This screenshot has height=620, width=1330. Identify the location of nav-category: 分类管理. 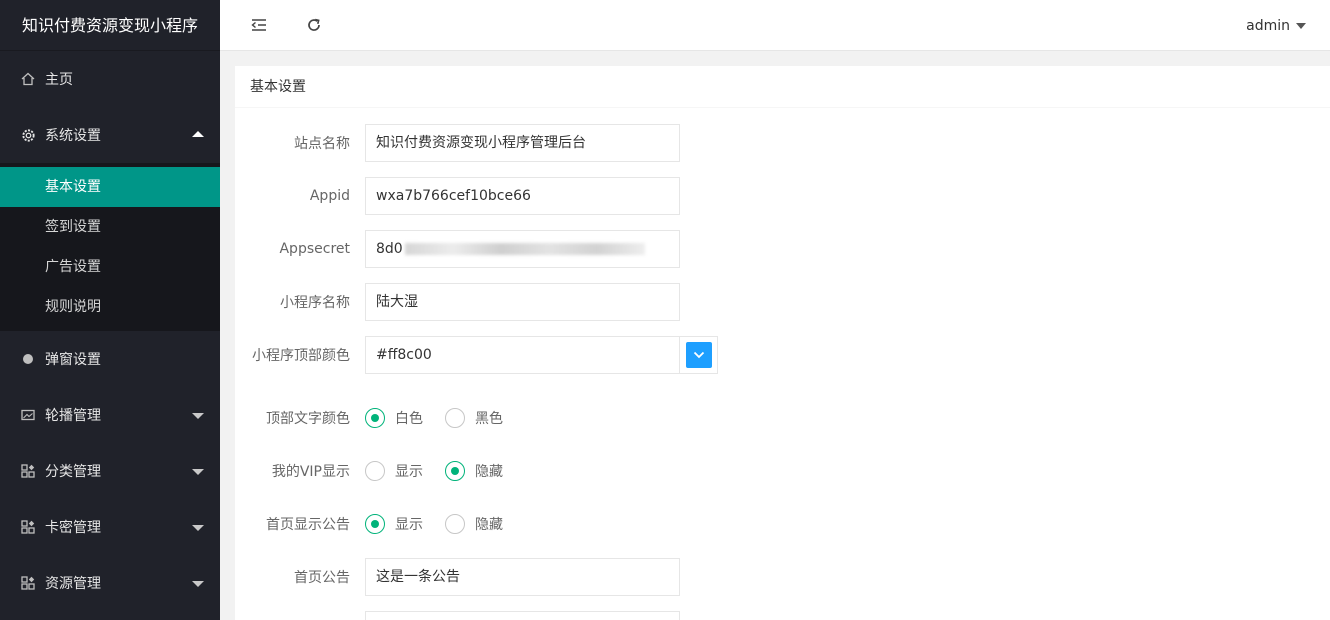
(110, 471).